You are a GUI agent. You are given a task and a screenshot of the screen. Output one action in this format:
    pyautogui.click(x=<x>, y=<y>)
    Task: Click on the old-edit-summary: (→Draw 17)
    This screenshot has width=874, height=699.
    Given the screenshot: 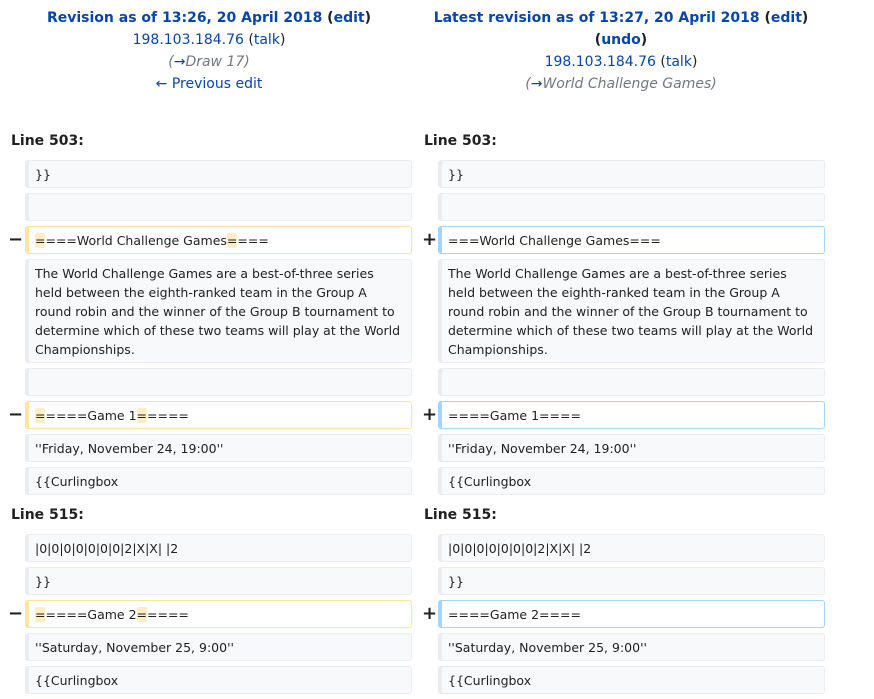 What is the action you would take?
    pyautogui.click(x=209, y=62)
    